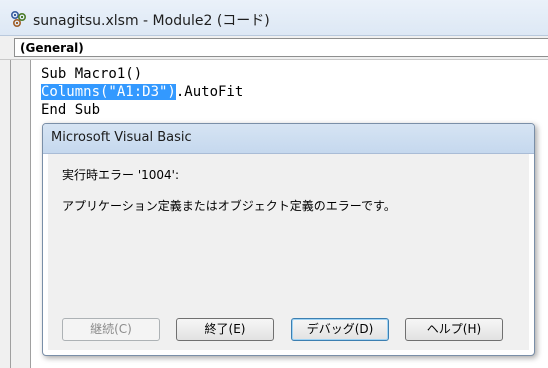 The image size is (548, 368). I want to click on help-button: ヘルプ(H), so click(454, 329).